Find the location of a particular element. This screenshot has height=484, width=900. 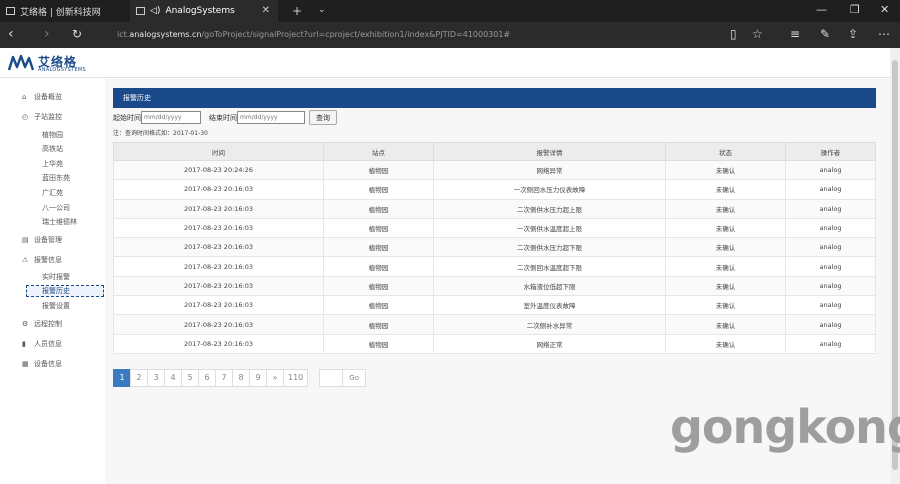

company-logo-icon is located at coordinates (21, 62).